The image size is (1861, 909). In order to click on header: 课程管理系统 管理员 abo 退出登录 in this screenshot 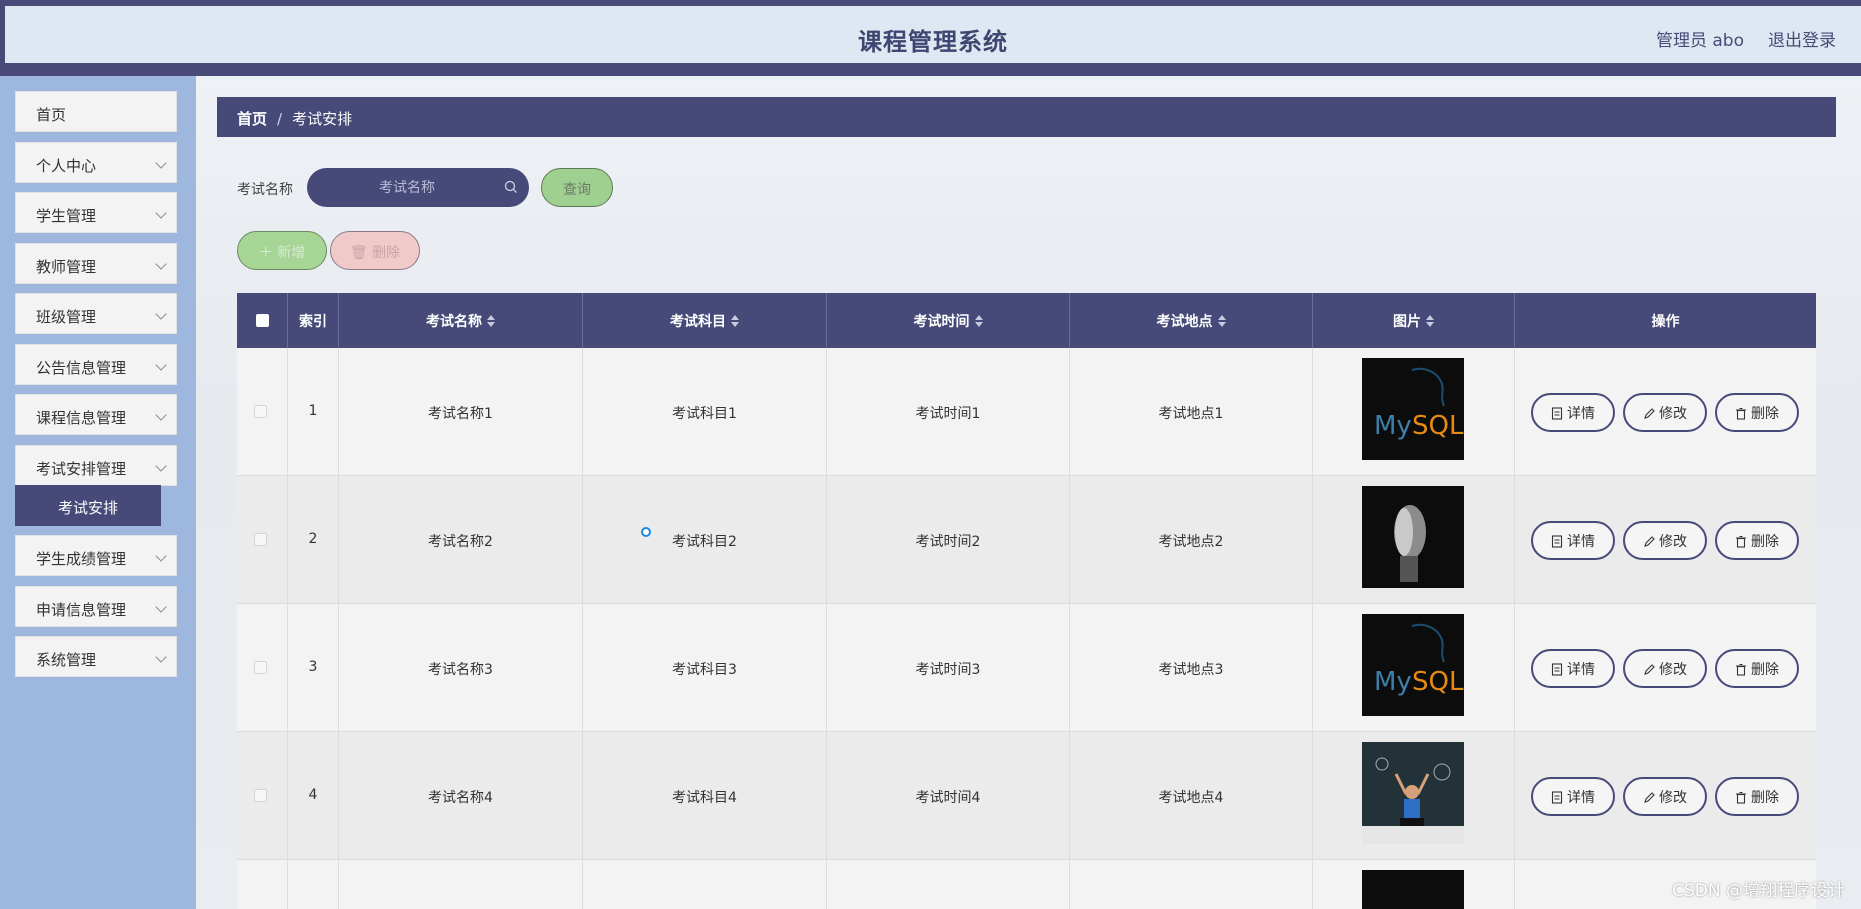, I will do `click(933, 36)`.